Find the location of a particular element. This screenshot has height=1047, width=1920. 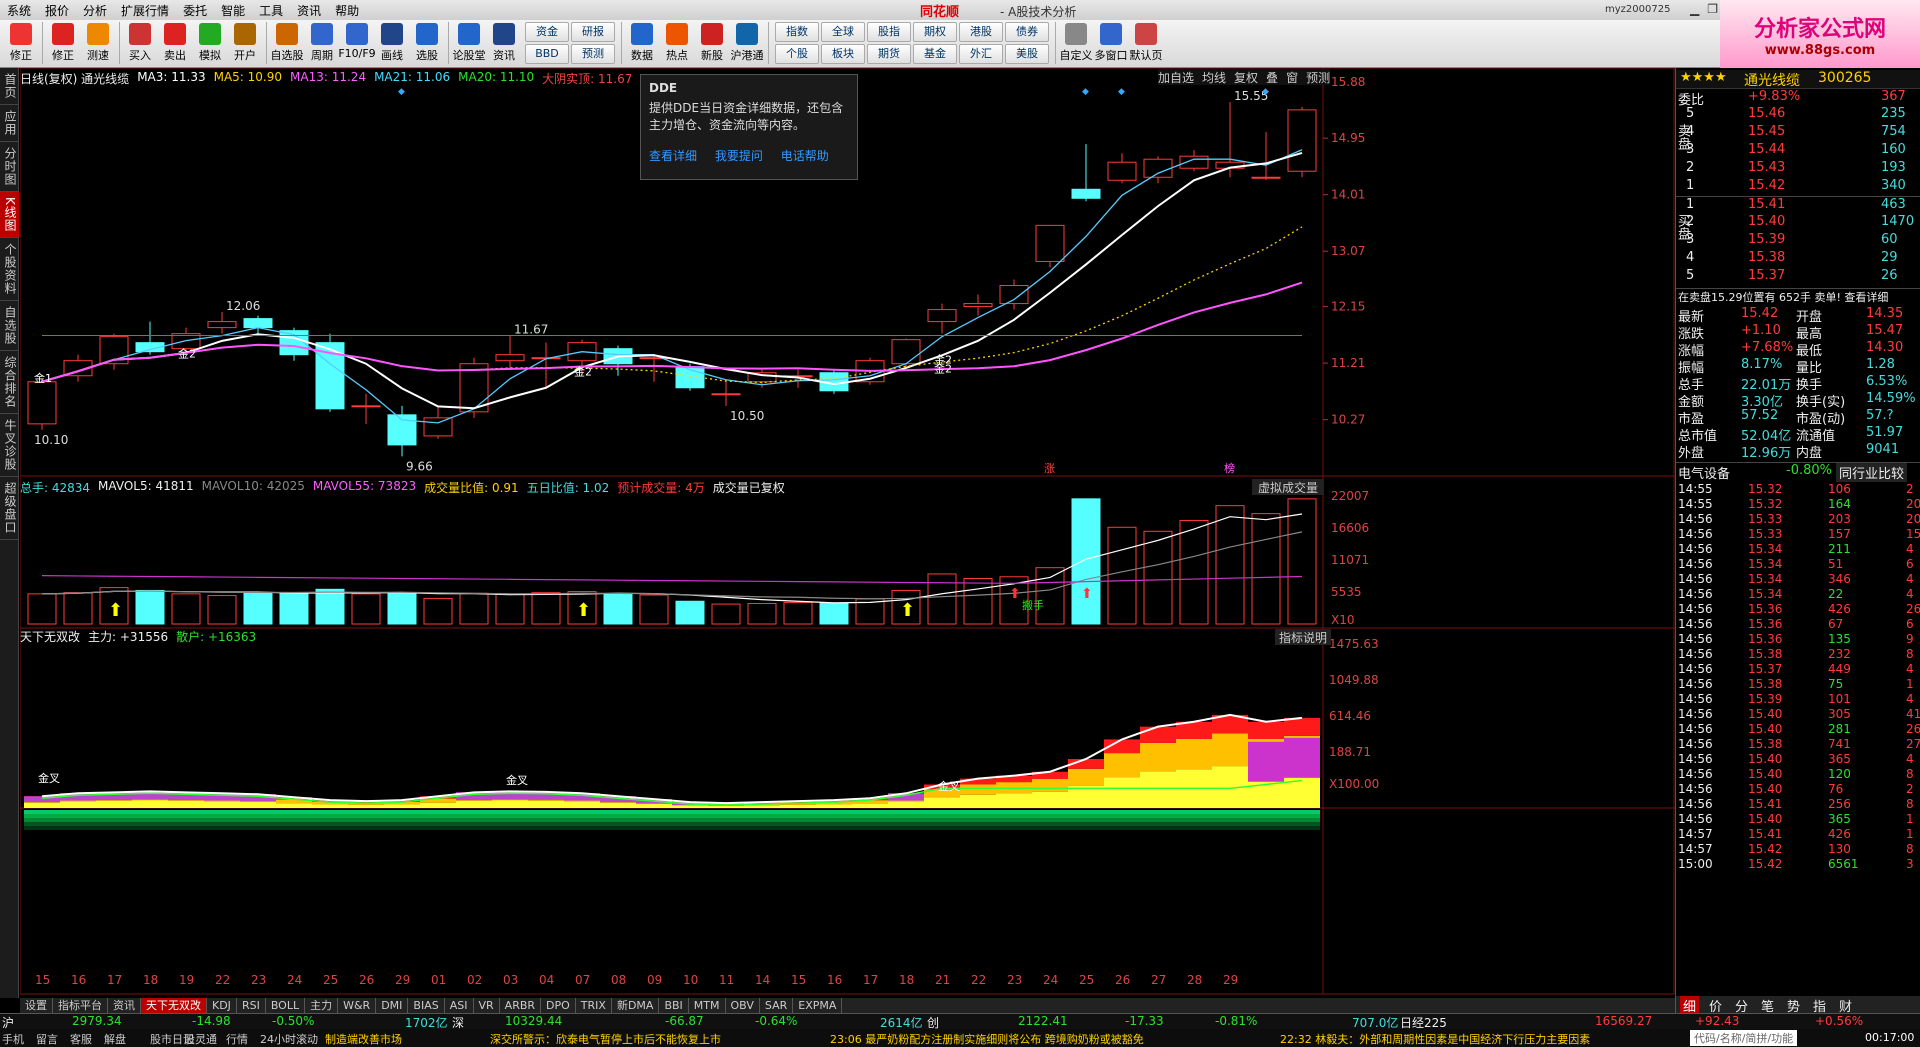

toolbar-button-12: 资讯 is located at coordinates (504, 43).